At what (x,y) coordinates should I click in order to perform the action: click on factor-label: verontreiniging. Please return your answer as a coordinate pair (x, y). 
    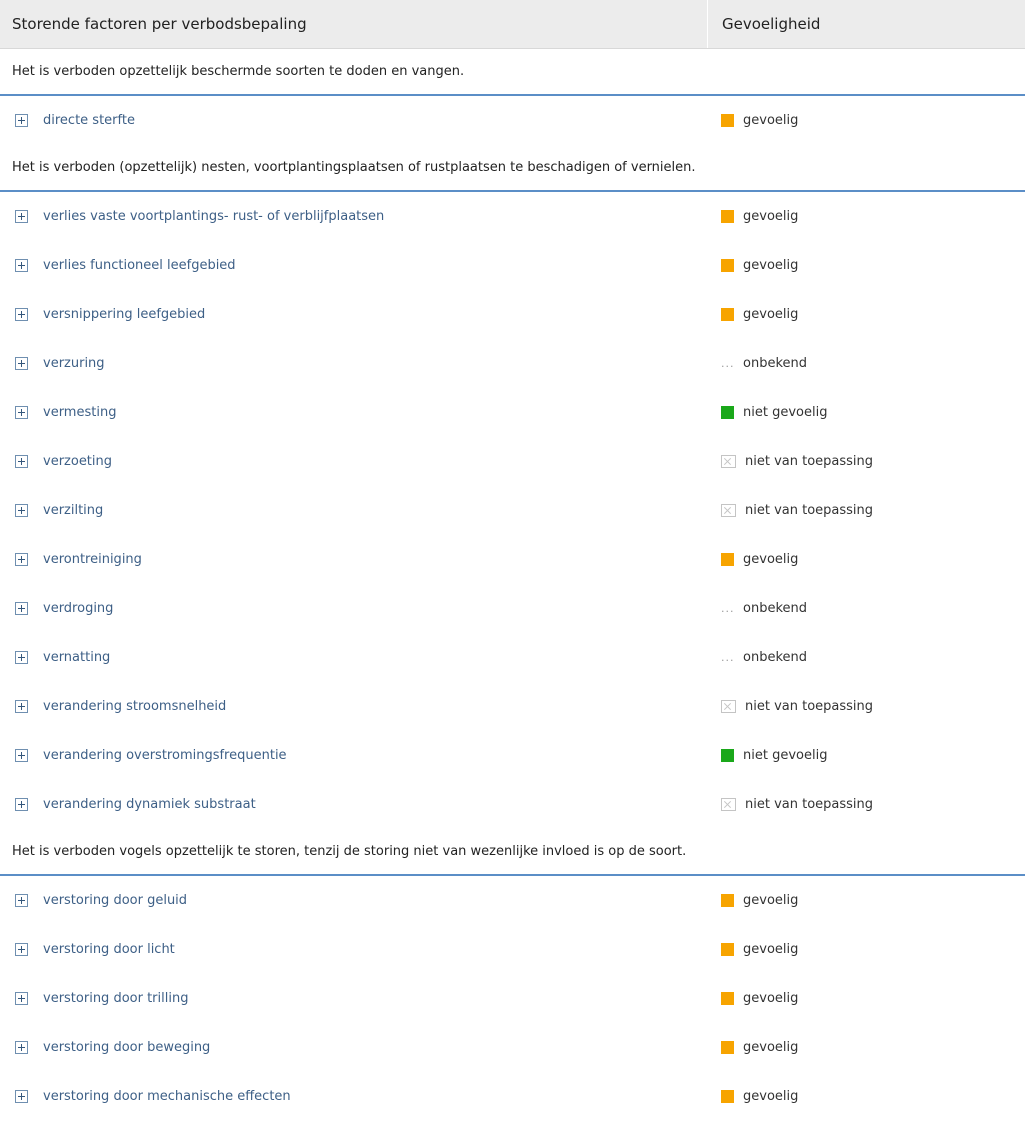
    Looking at the image, I should click on (92, 559).